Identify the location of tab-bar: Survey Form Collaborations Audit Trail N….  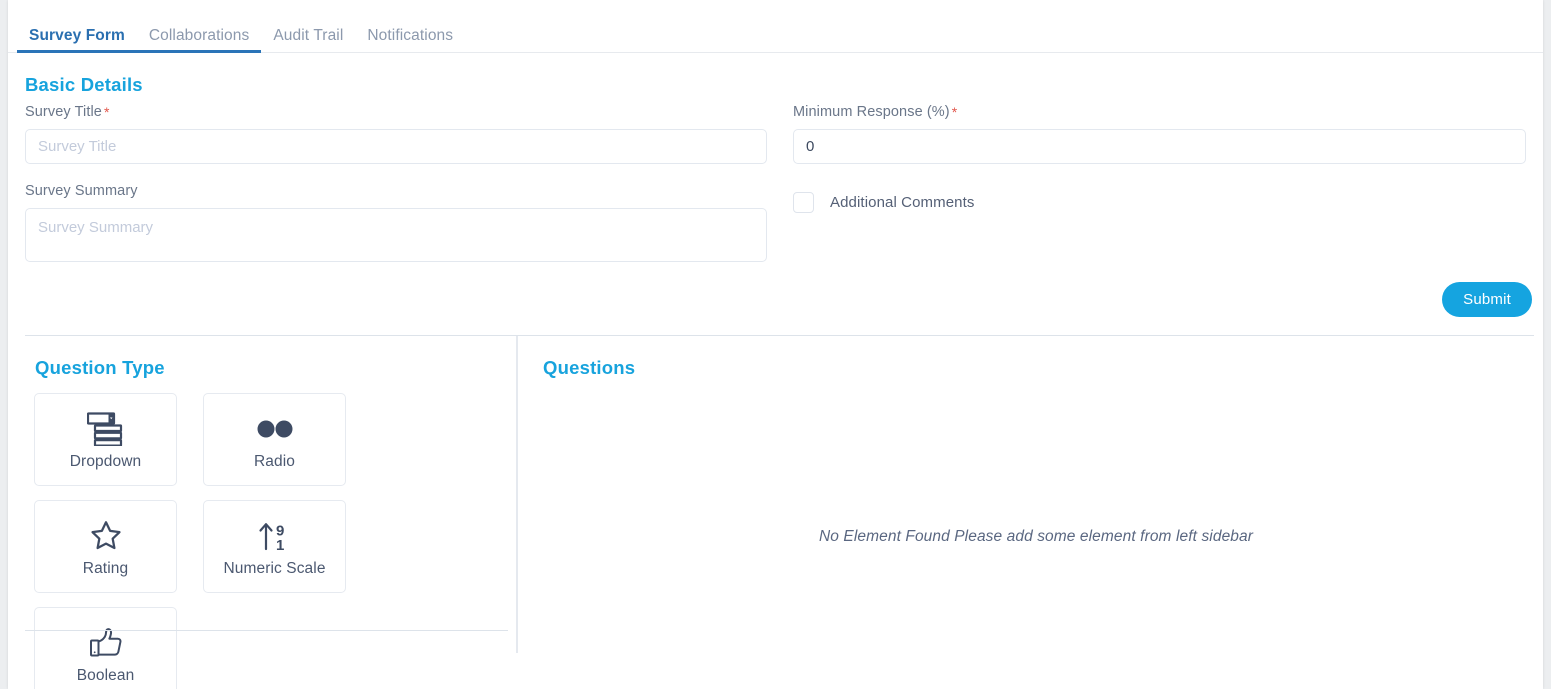
(775, 26).